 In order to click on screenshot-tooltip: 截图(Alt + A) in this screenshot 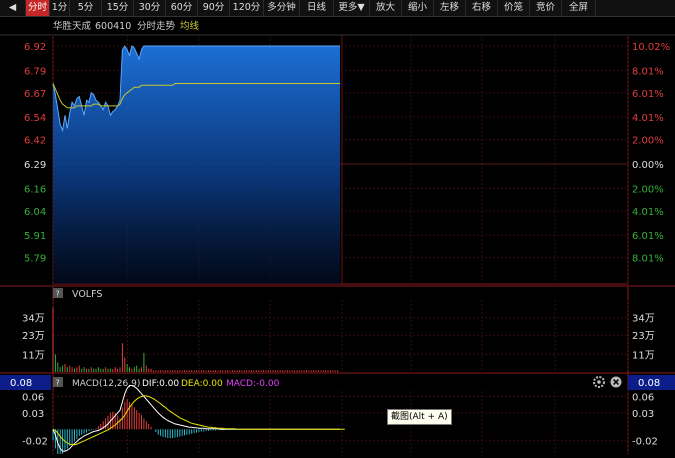, I will do `click(419, 417)`.